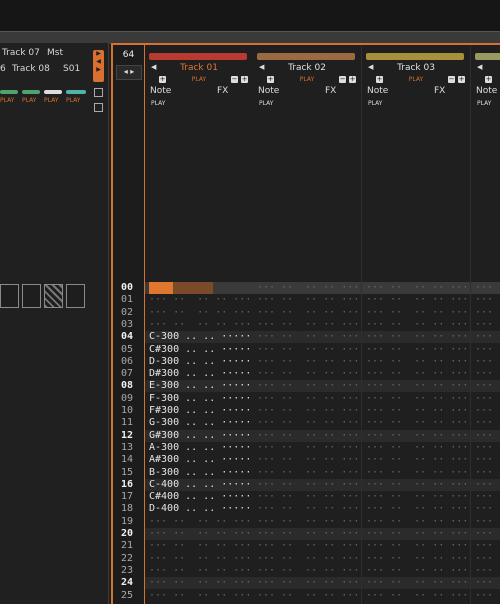 Image resolution: width=500 pixels, height=604 pixels. What do you see at coordinates (21, 53) in the screenshot?
I see `mixer-track-07-label: Track 07` at bounding box center [21, 53].